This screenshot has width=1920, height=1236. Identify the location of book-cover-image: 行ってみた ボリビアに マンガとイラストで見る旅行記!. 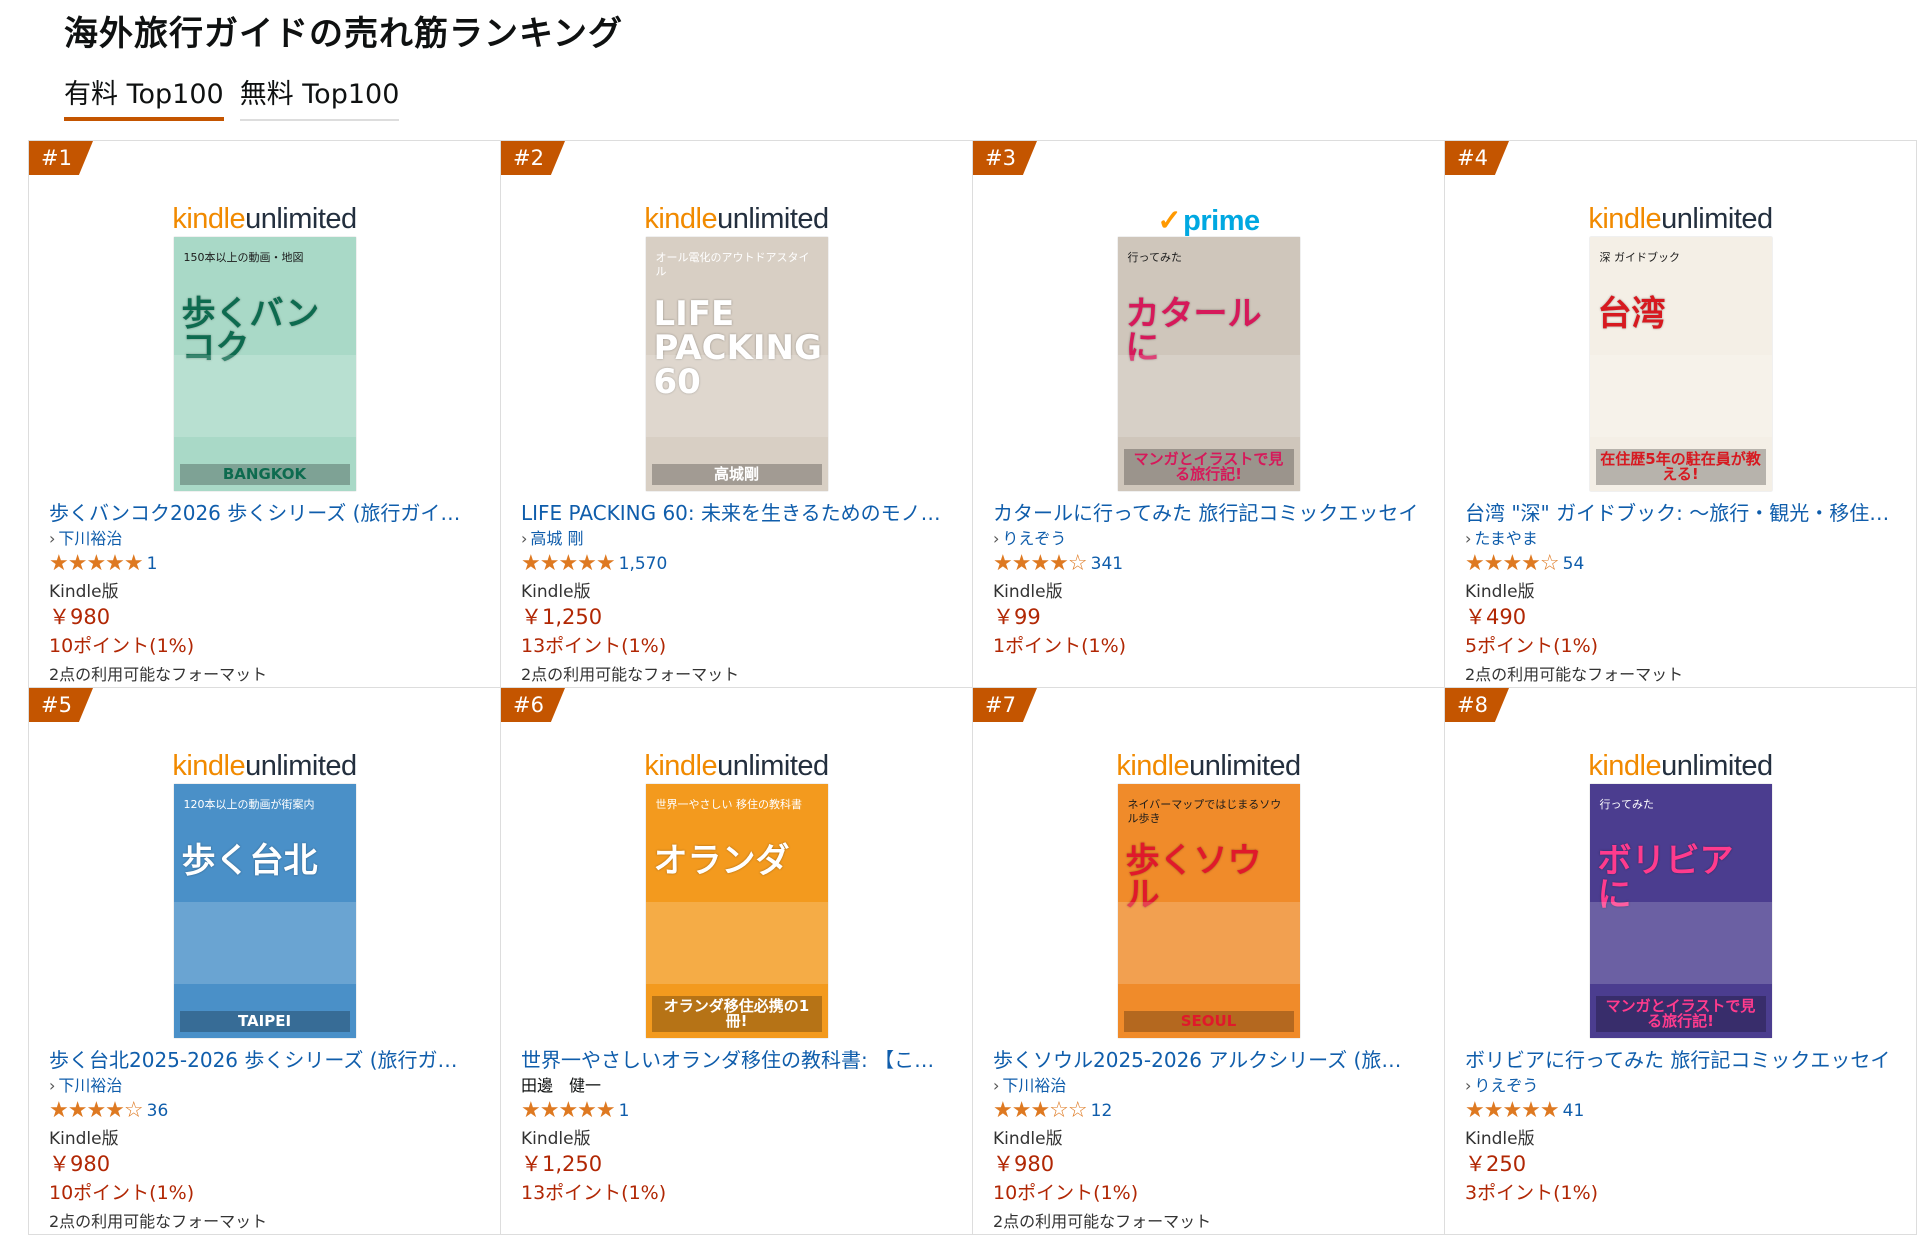
(1680, 911).